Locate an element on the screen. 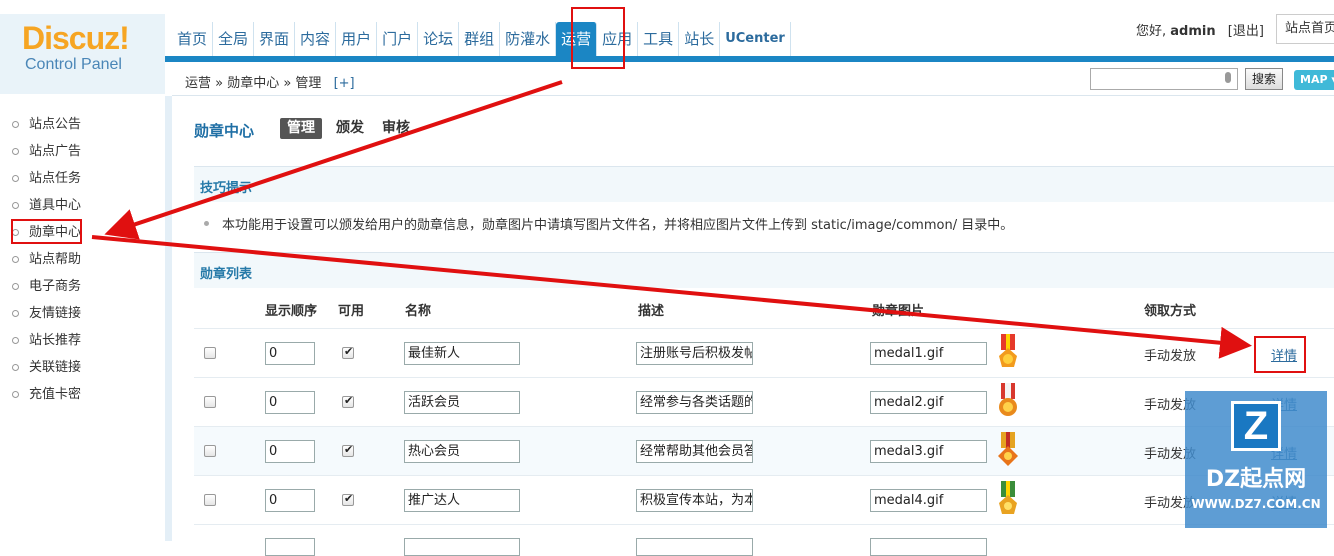 The image size is (1334, 556). arrow-to-medals is located at coordinates (333, 160).